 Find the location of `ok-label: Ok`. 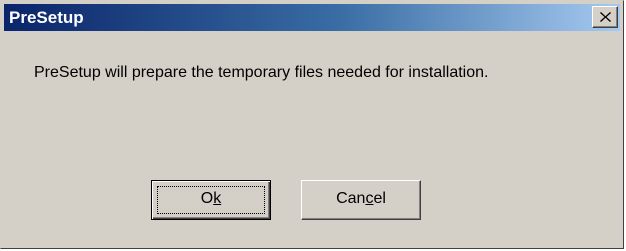

ok-label: Ok is located at coordinates (211, 198).